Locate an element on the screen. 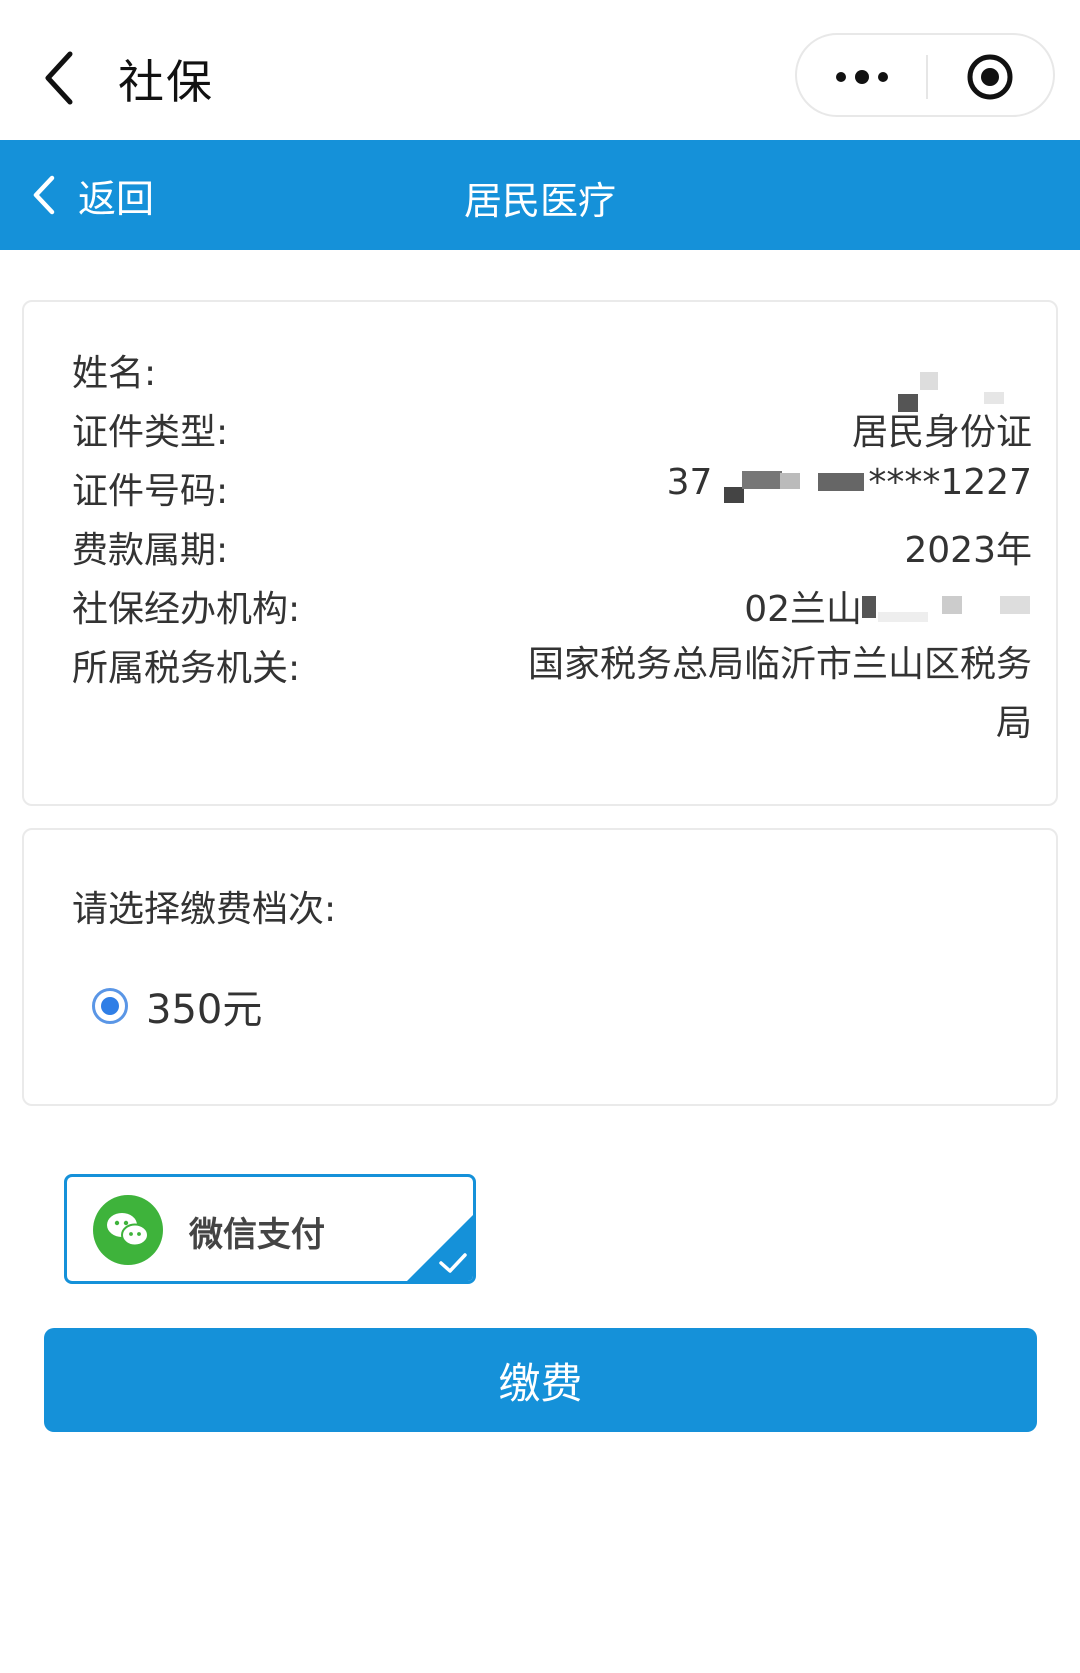  fee-option-350: 350元 is located at coordinates (177, 1006).